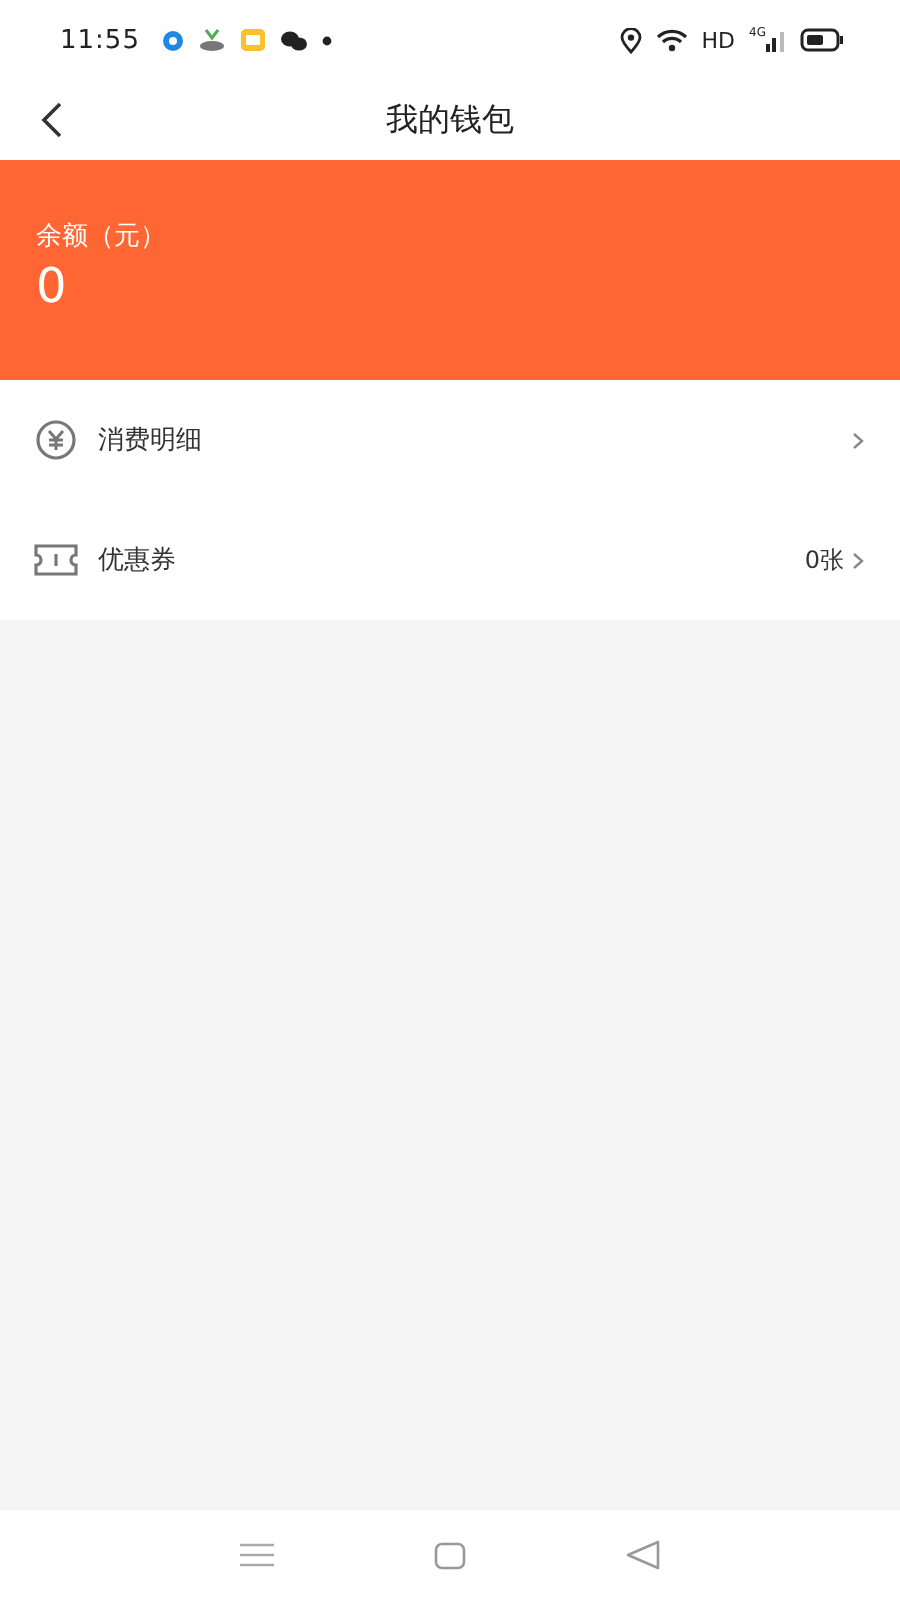 The image size is (900, 1600). What do you see at coordinates (630, 40) in the screenshot?
I see `location-icon` at bounding box center [630, 40].